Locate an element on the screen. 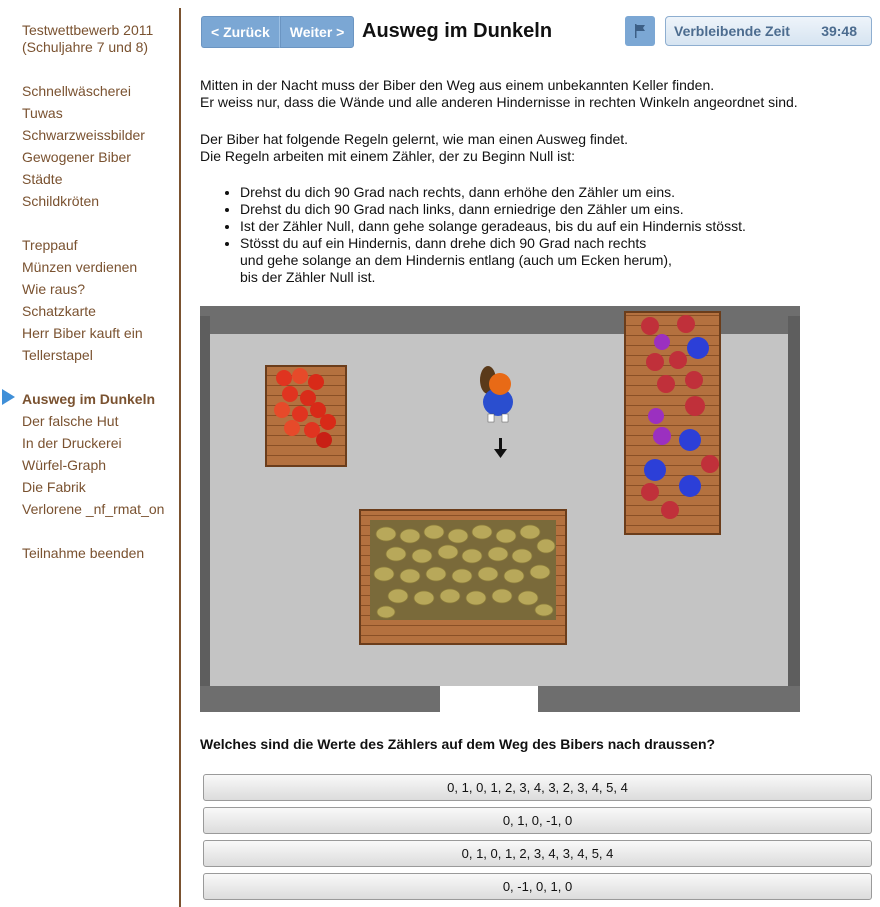 The image size is (880, 907). rule-4-line-3: bis der Zähler Null ist. is located at coordinates (308, 277).